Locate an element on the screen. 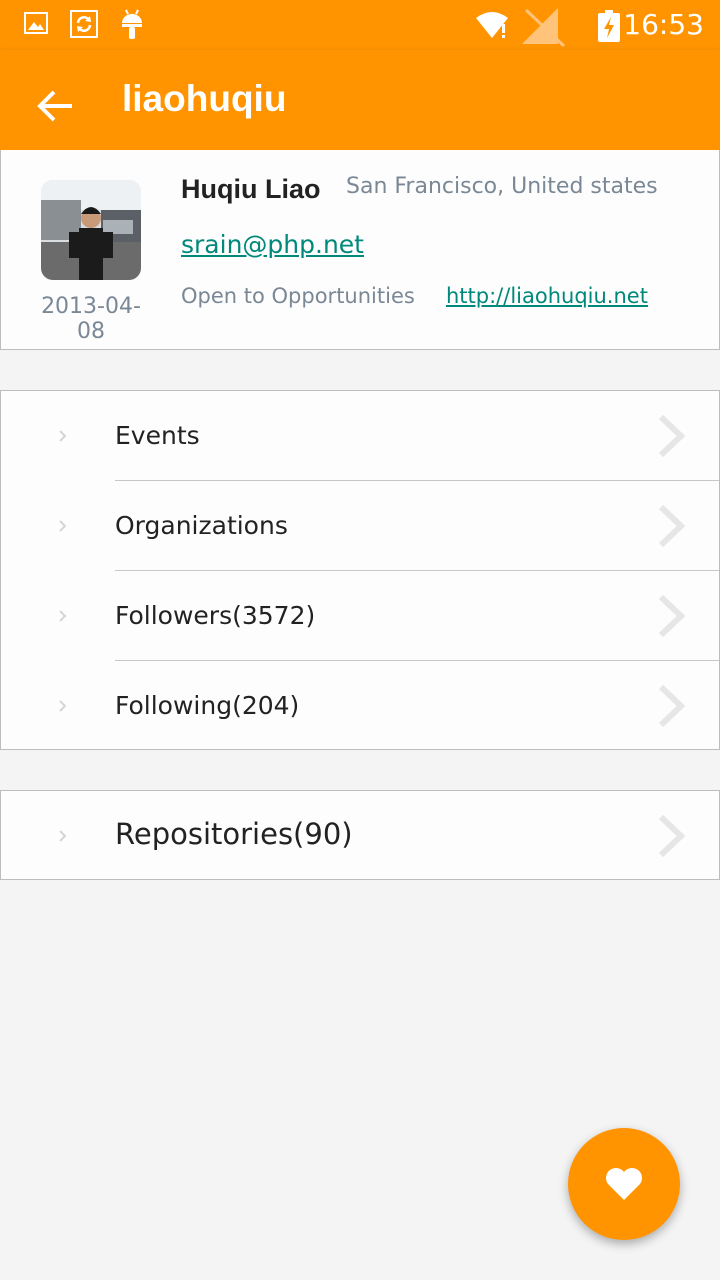 The width and height of the screenshot is (720, 1280). menu-item-repositories: Repositories(90) is located at coordinates (360, 836).